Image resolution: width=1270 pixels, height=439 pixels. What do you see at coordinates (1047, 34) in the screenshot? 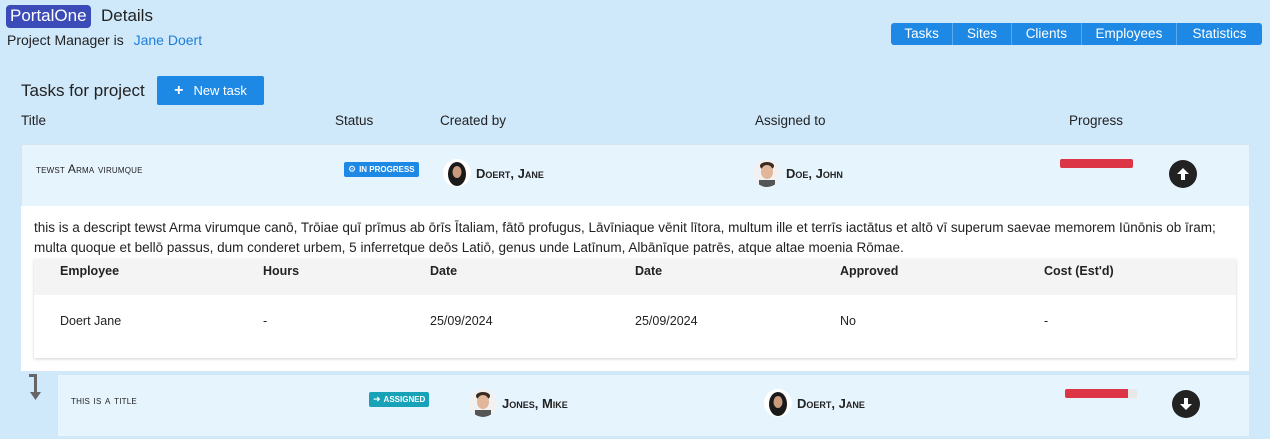
I see `nav-clients: Clients` at bounding box center [1047, 34].